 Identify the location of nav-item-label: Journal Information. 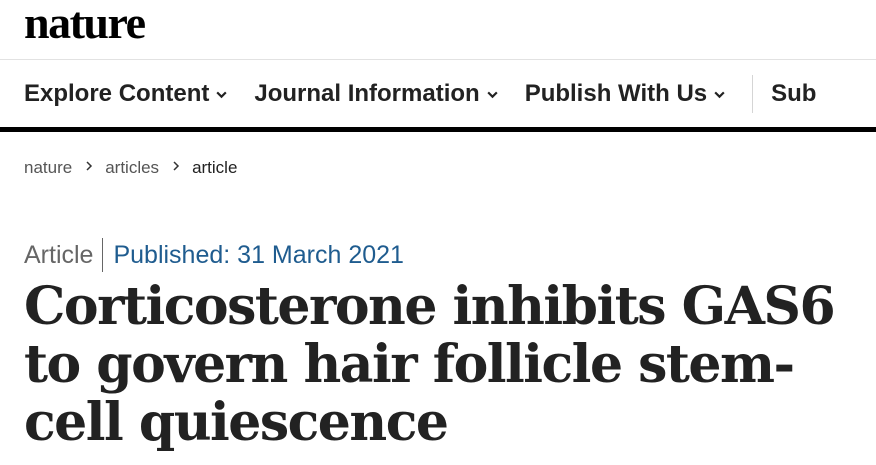
(367, 93).